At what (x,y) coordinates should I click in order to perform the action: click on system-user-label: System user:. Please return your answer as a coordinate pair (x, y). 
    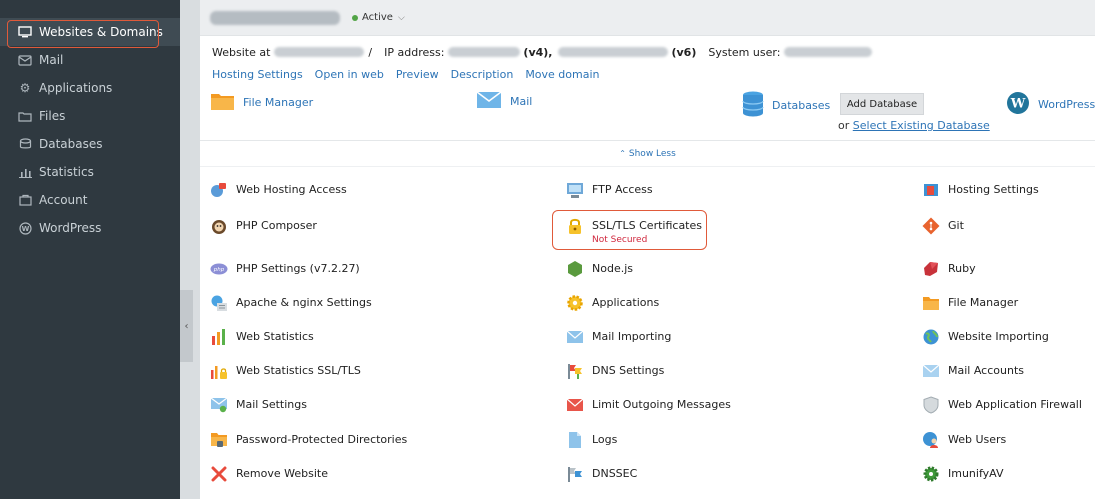
    Looking at the image, I should click on (744, 52).